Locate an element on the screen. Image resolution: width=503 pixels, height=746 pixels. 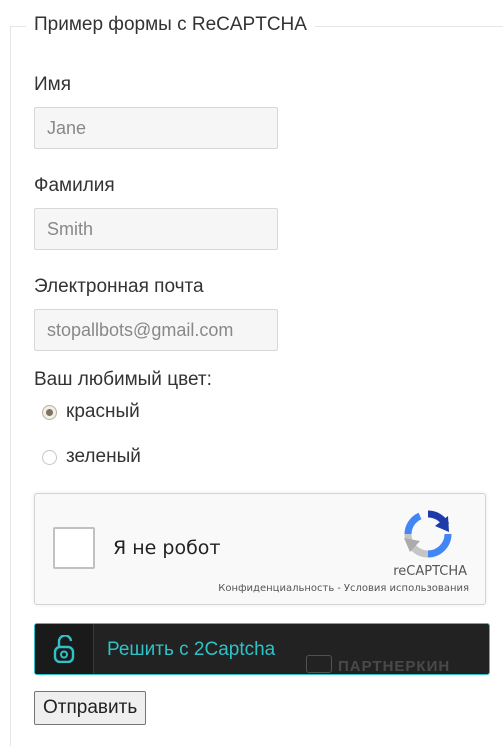
email-input: stopallbots@gmail.com is located at coordinates (156, 330).